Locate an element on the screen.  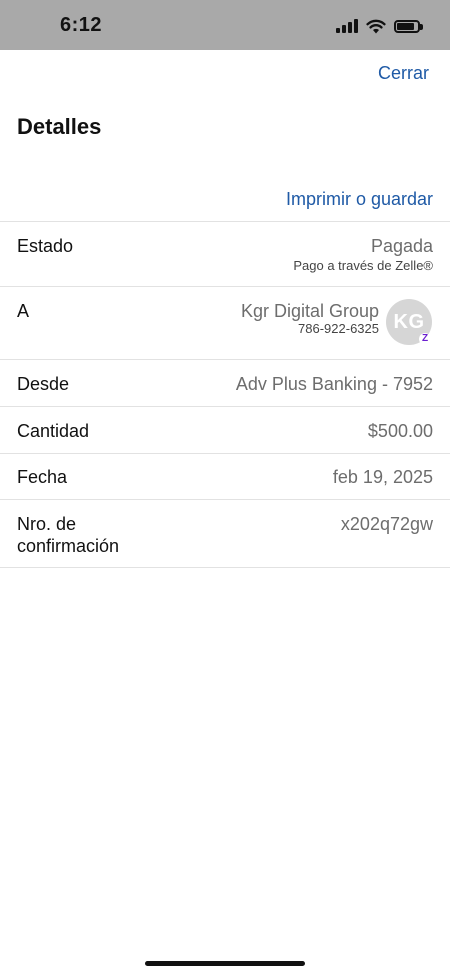
home-indicator is located at coordinates (225, 963).